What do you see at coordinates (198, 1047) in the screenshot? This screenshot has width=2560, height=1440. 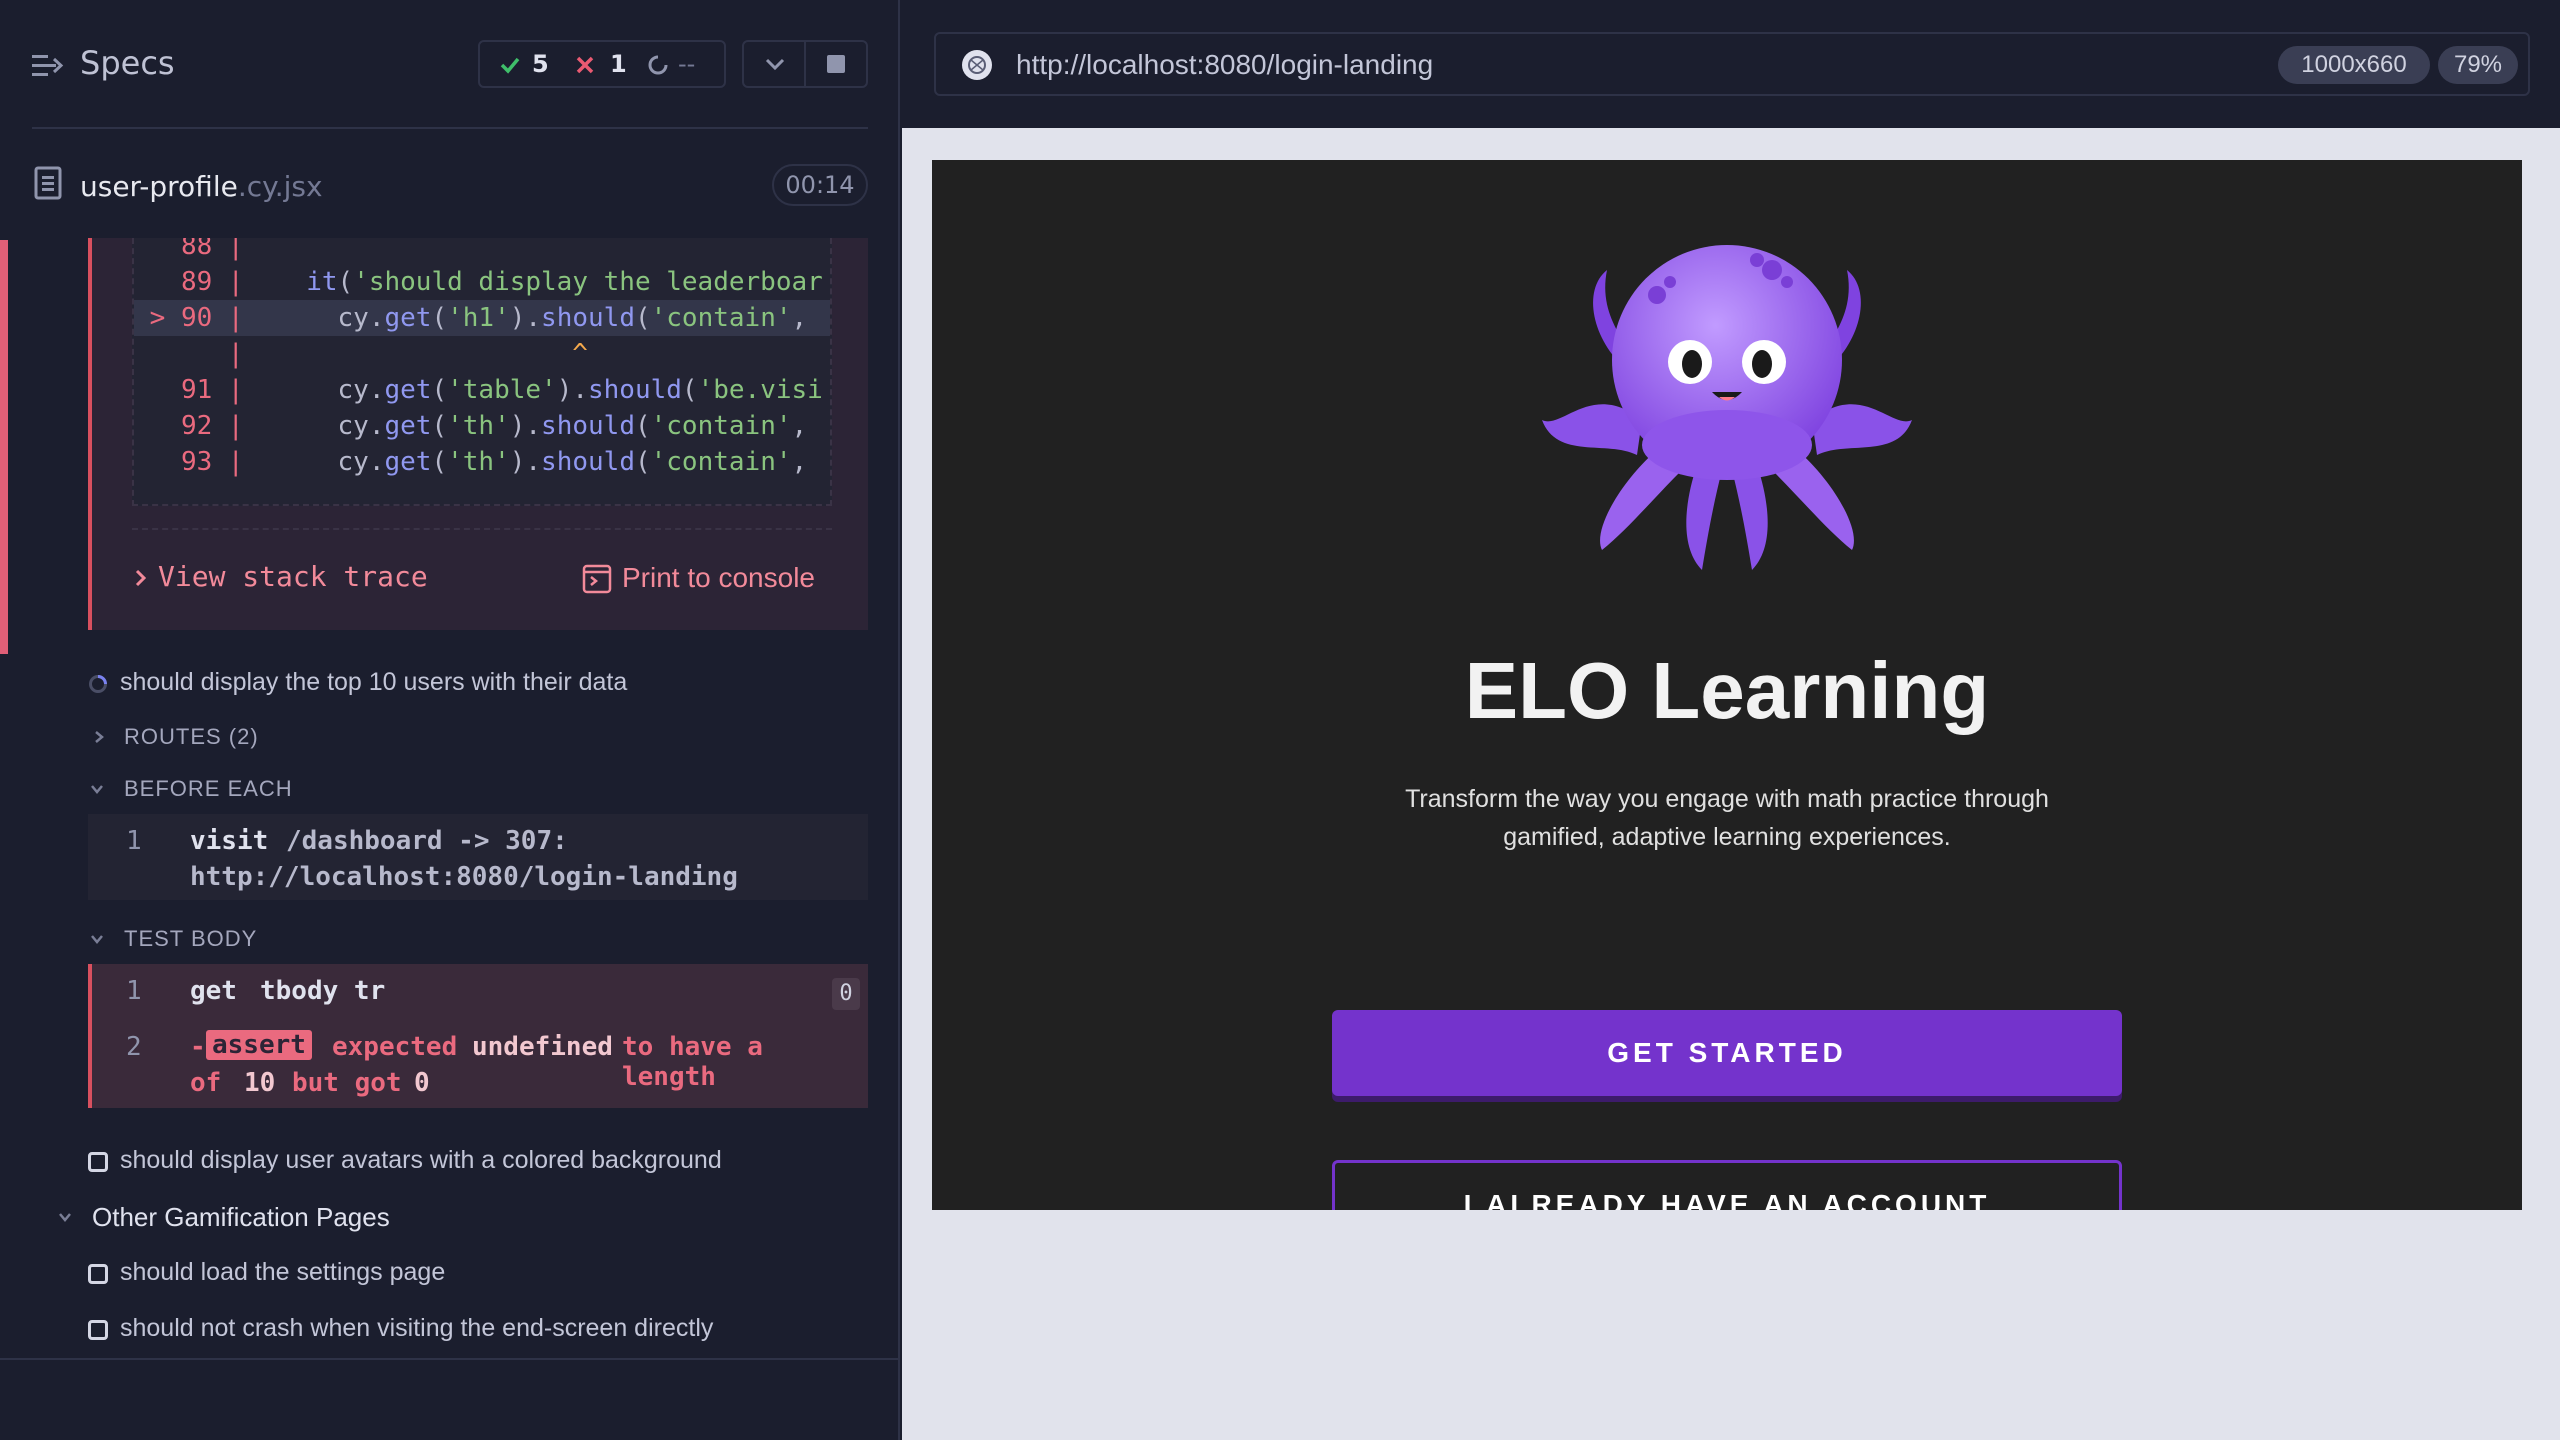 I see `assert-prefix: -` at bounding box center [198, 1047].